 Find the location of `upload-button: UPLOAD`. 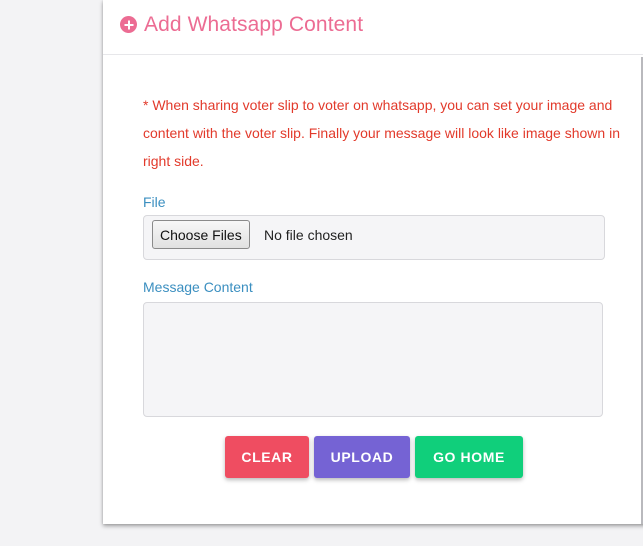

upload-button: UPLOAD is located at coordinates (362, 457).